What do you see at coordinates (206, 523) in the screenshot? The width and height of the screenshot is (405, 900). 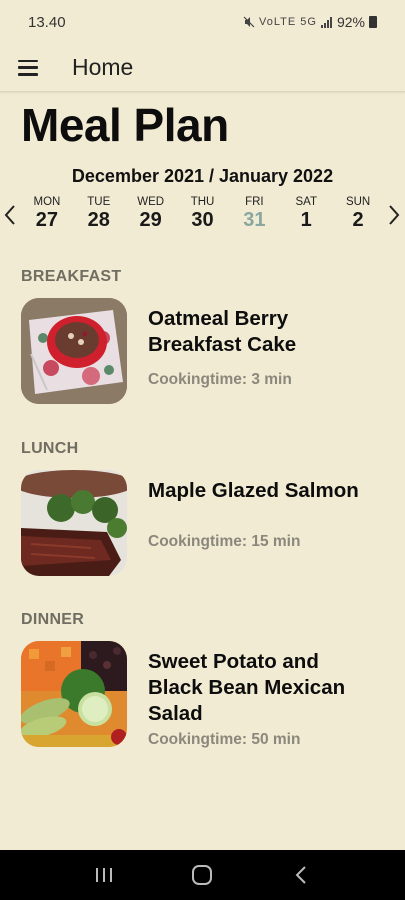 I see `meal-card-lunch: Maple Glazed Salmon Cookingtime: 15 min` at bounding box center [206, 523].